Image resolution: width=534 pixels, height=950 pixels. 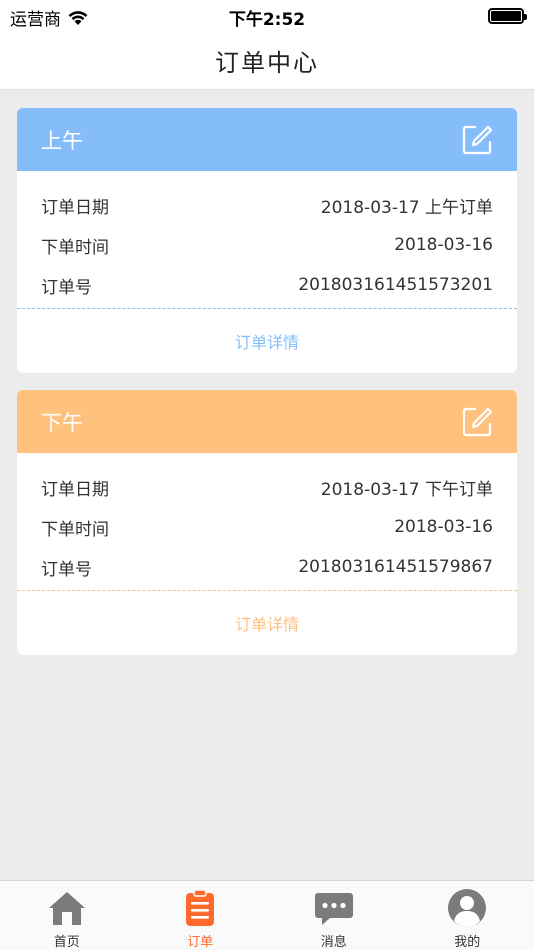 What do you see at coordinates (62, 422) in the screenshot?
I see `order-card-title: 下午` at bounding box center [62, 422].